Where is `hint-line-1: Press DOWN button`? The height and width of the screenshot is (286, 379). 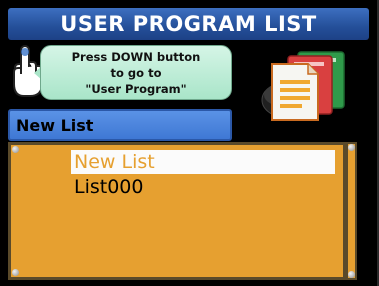 hint-line-1: Press DOWN button is located at coordinates (136, 57).